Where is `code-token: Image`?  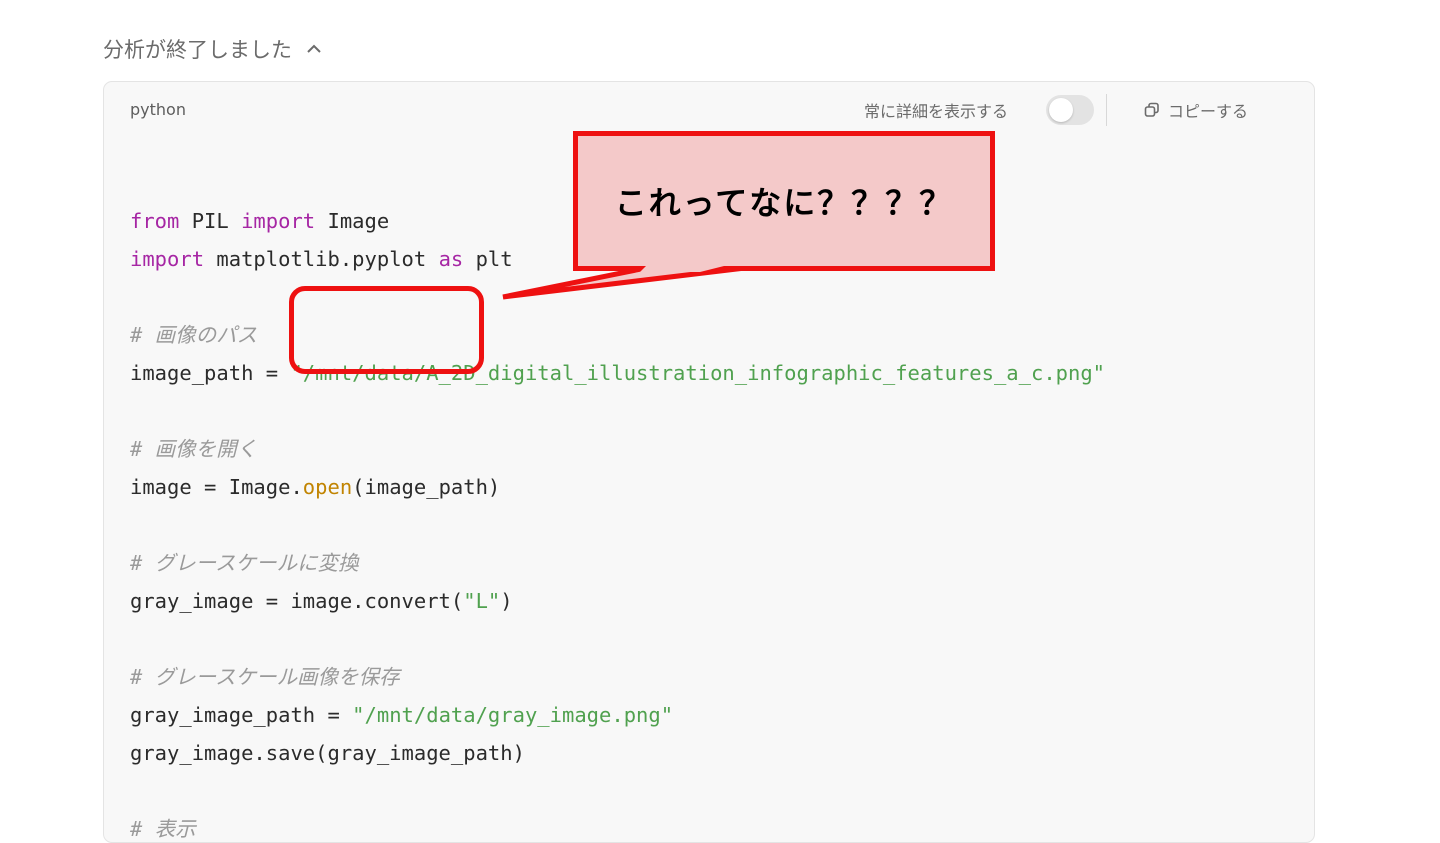 code-token: Image is located at coordinates (352, 221).